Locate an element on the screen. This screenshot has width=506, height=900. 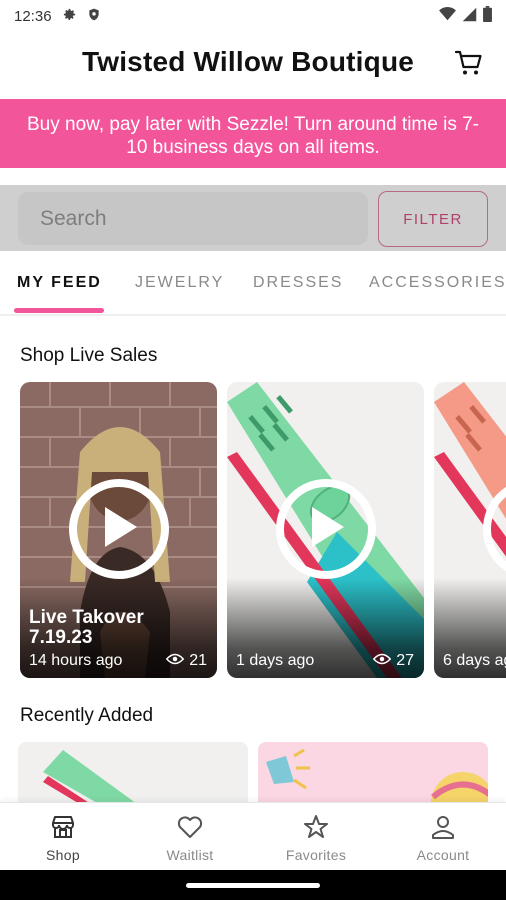
status-right is located at coordinates (465, 16).